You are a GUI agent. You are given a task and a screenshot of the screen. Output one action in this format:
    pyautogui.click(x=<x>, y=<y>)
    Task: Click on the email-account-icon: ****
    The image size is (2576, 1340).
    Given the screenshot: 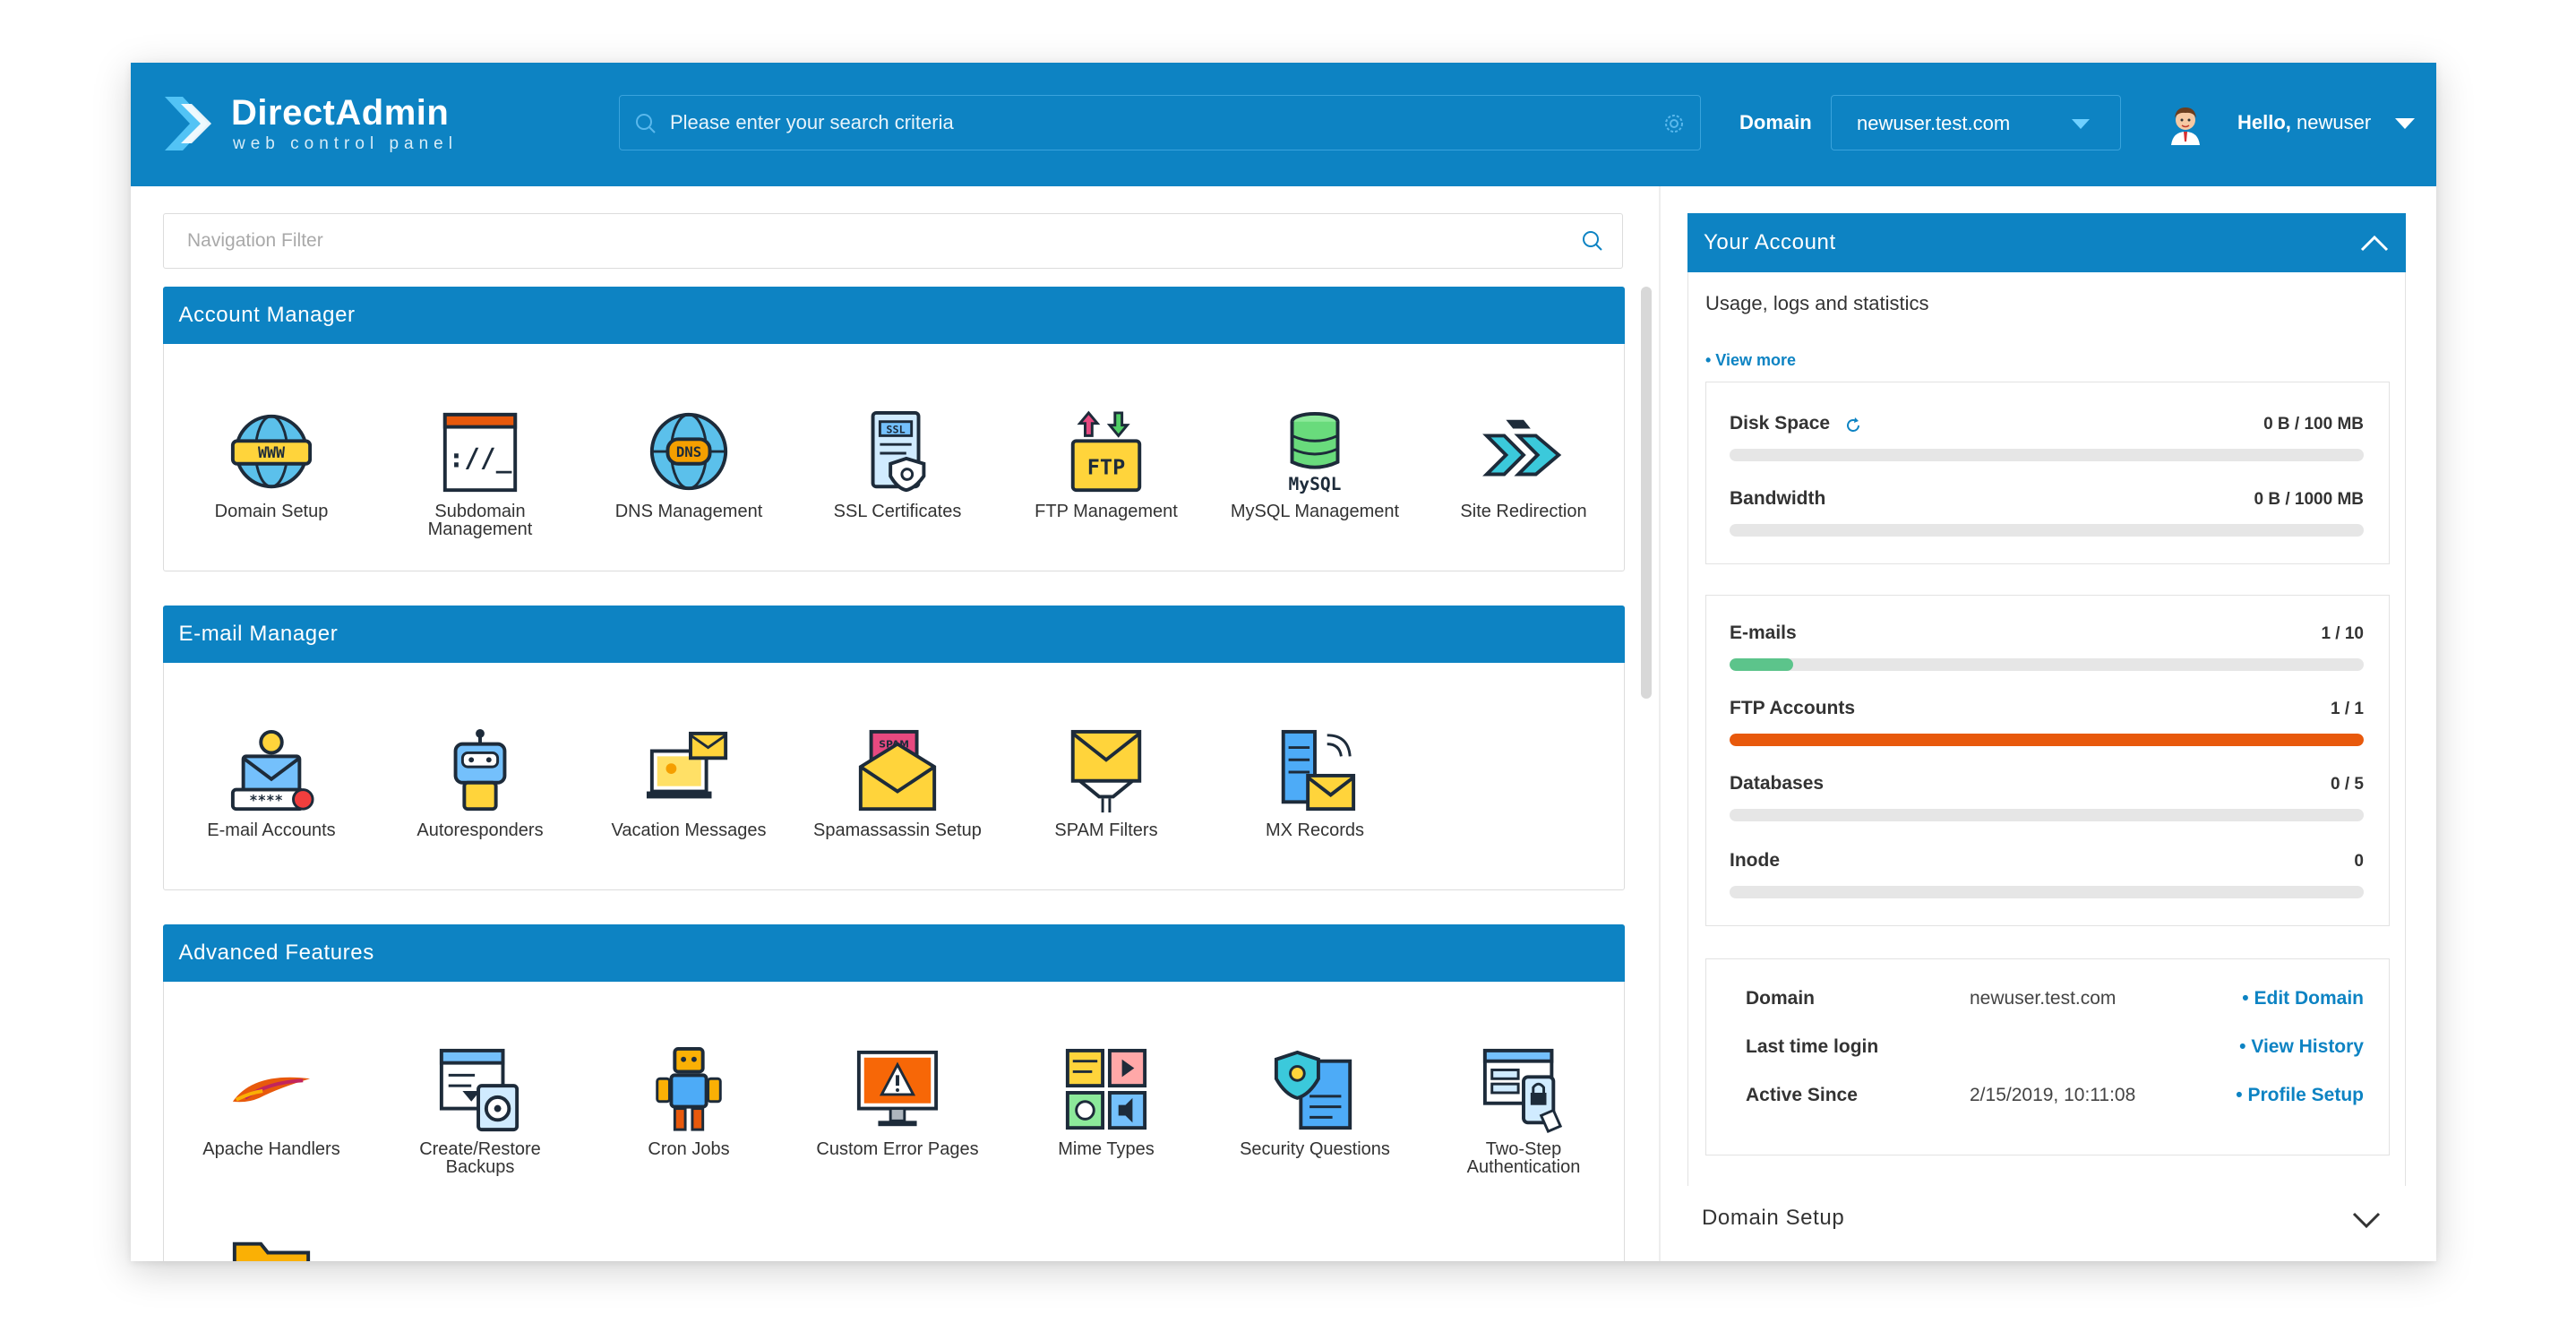 What is the action you would take?
    pyautogui.click(x=272, y=770)
    